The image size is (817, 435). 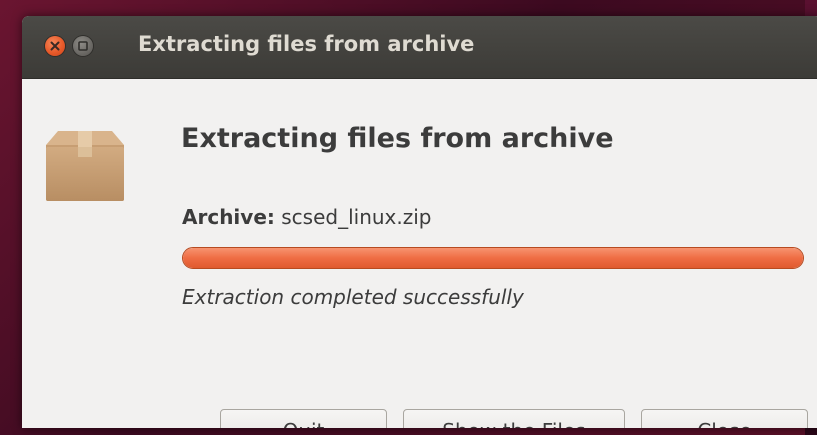 I want to click on status-message: Extraction completed successfully, so click(x=353, y=297).